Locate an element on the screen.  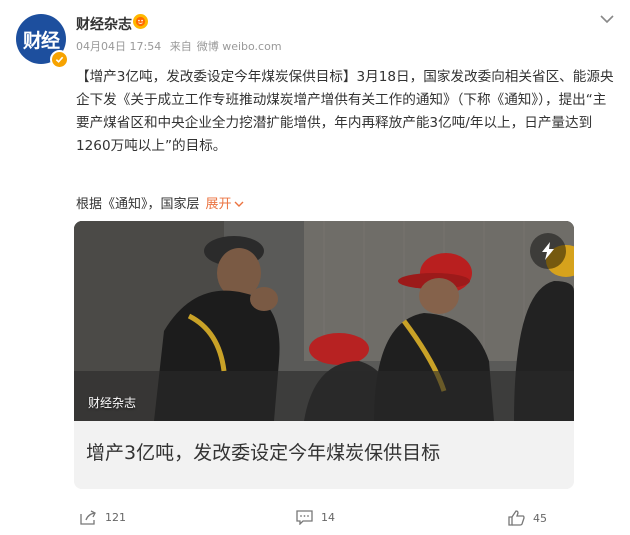
expand-chevron-icon is located at coordinates (239, 204).